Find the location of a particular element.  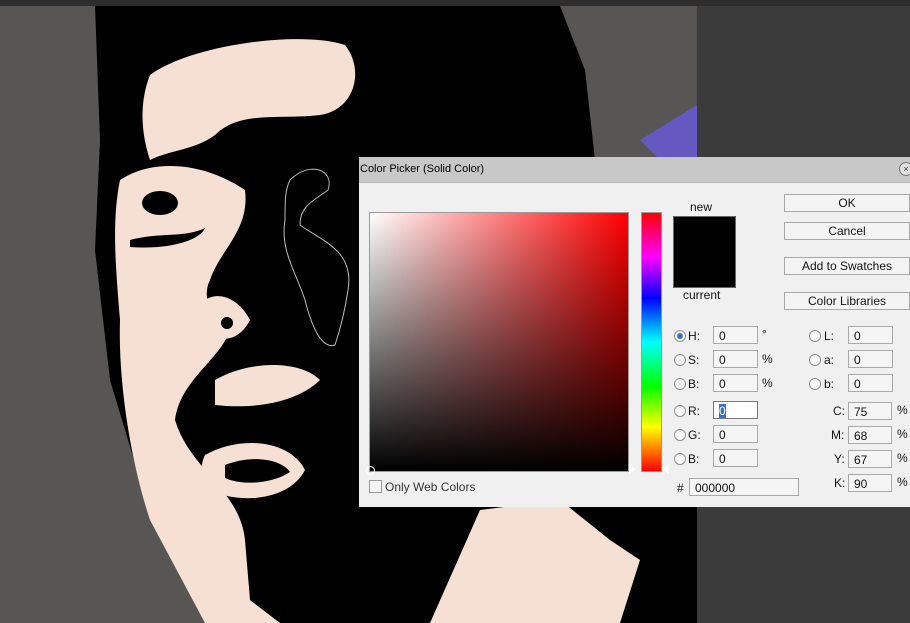

k-unit: % is located at coordinates (902, 482).